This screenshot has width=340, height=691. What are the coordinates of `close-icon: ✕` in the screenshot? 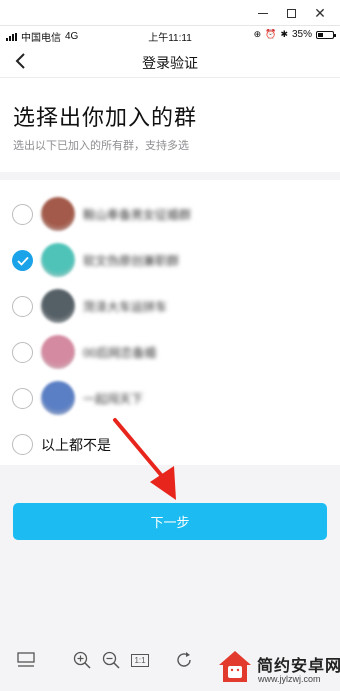 It's located at (320, 13).